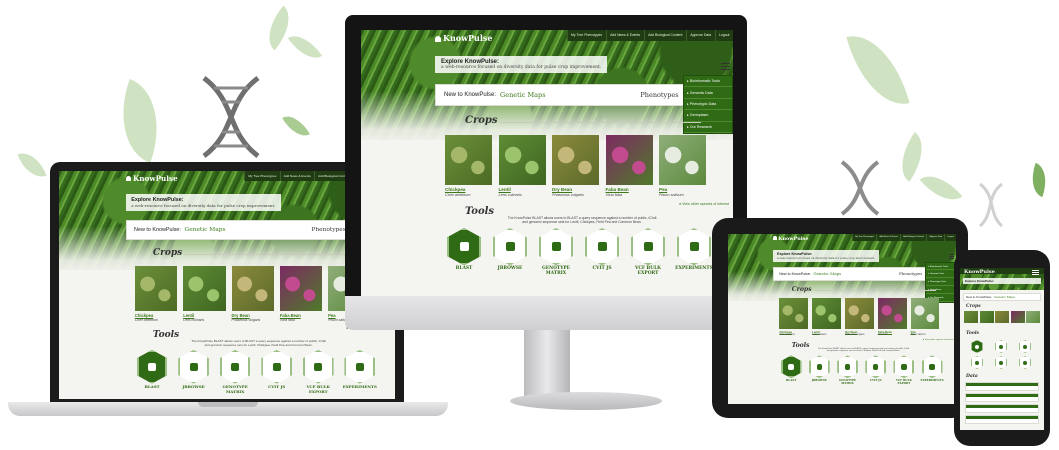  What do you see at coordinates (819, 380) in the screenshot?
I see `tool-label: JBROWSE` at bounding box center [819, 380].